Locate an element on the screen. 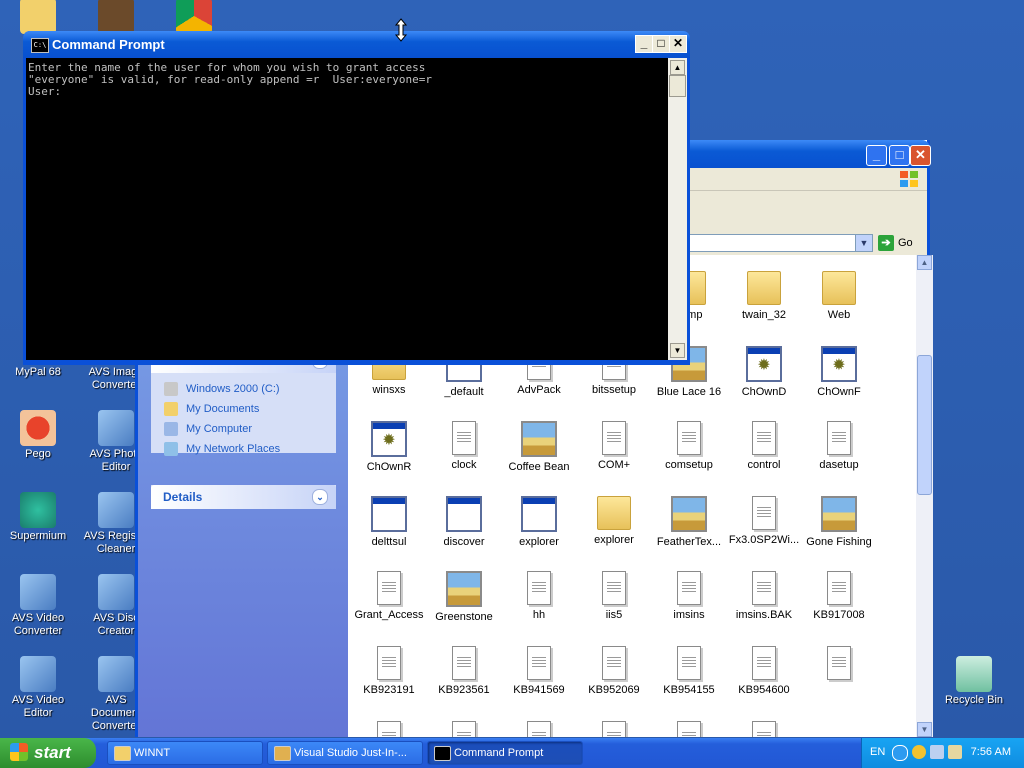 The height and width of the screenshot is (768, 1024). desktop-icon-label: Supermium is located at coordinates (38, 536).